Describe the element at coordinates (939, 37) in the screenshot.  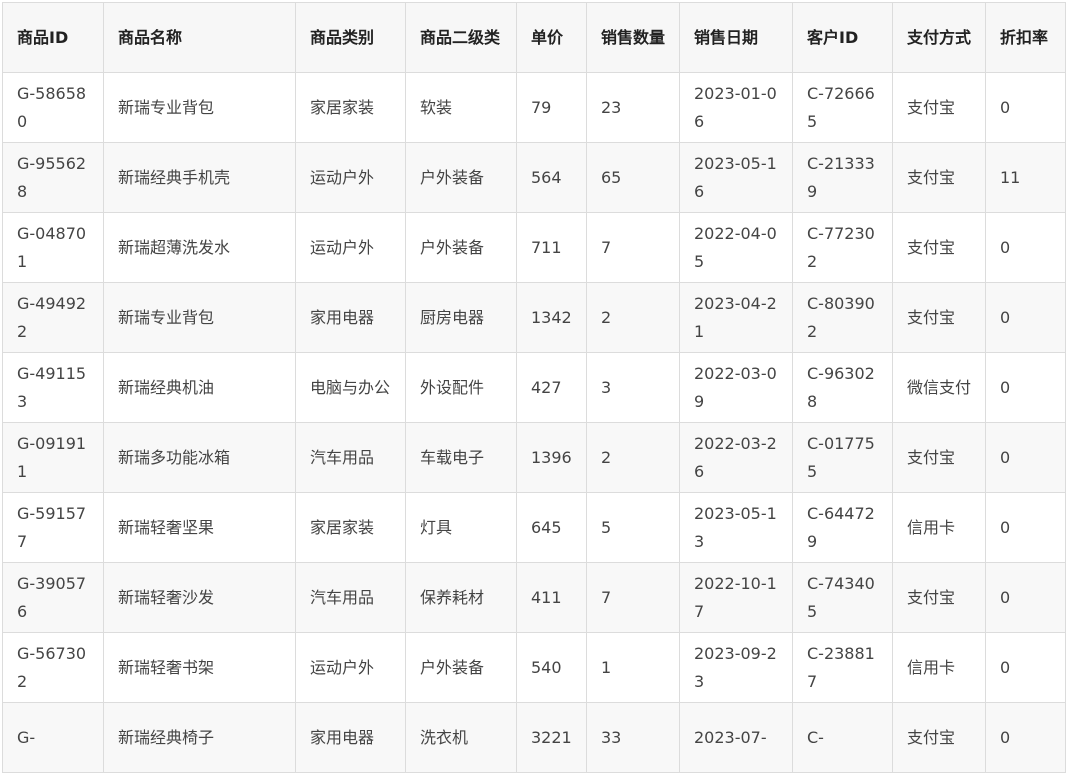
I see `header-payment-method: 支付方式` at that location.